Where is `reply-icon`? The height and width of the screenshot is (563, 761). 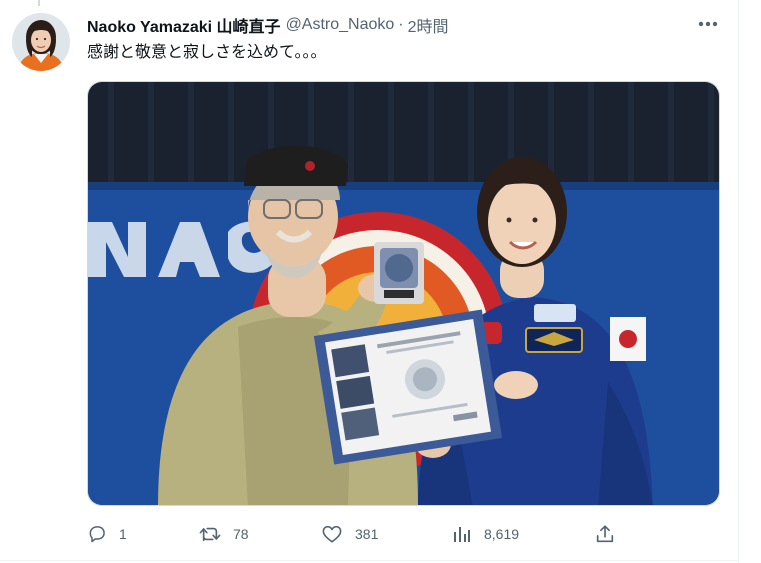 reply-icon is located at coordinates (97, 534).